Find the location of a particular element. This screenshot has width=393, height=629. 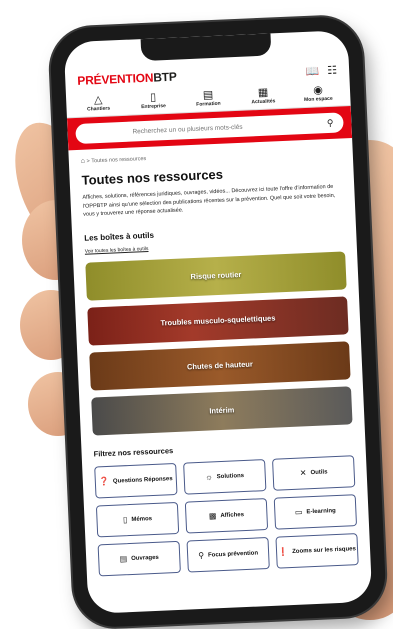

filter-label: E-learning is located at coordinates (321, 511).